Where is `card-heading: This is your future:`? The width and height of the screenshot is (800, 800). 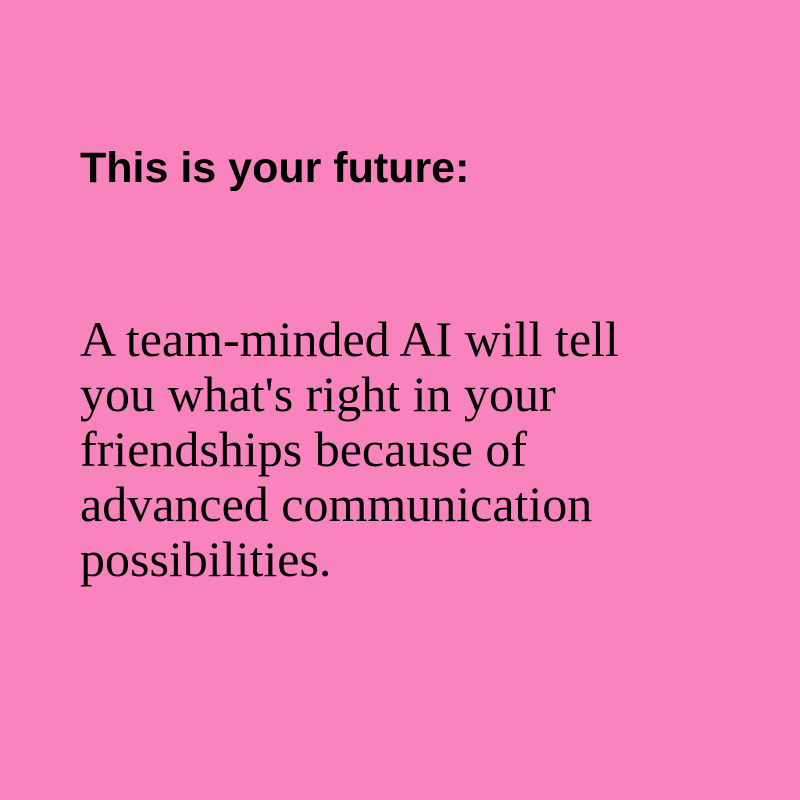
card-heading: This is your future: is located at coordinates (275, 168).